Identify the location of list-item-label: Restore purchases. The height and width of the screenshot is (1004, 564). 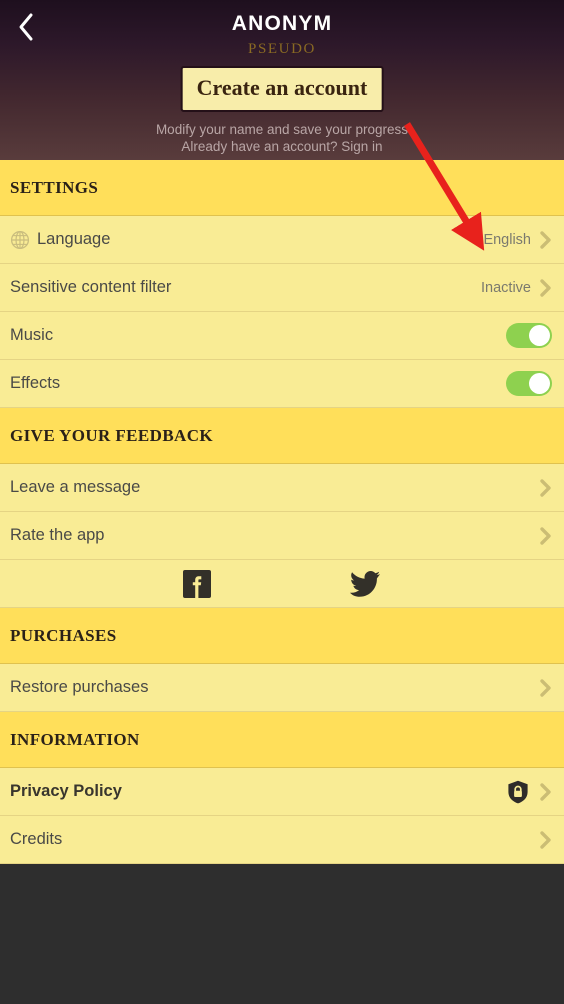
(79, 687).